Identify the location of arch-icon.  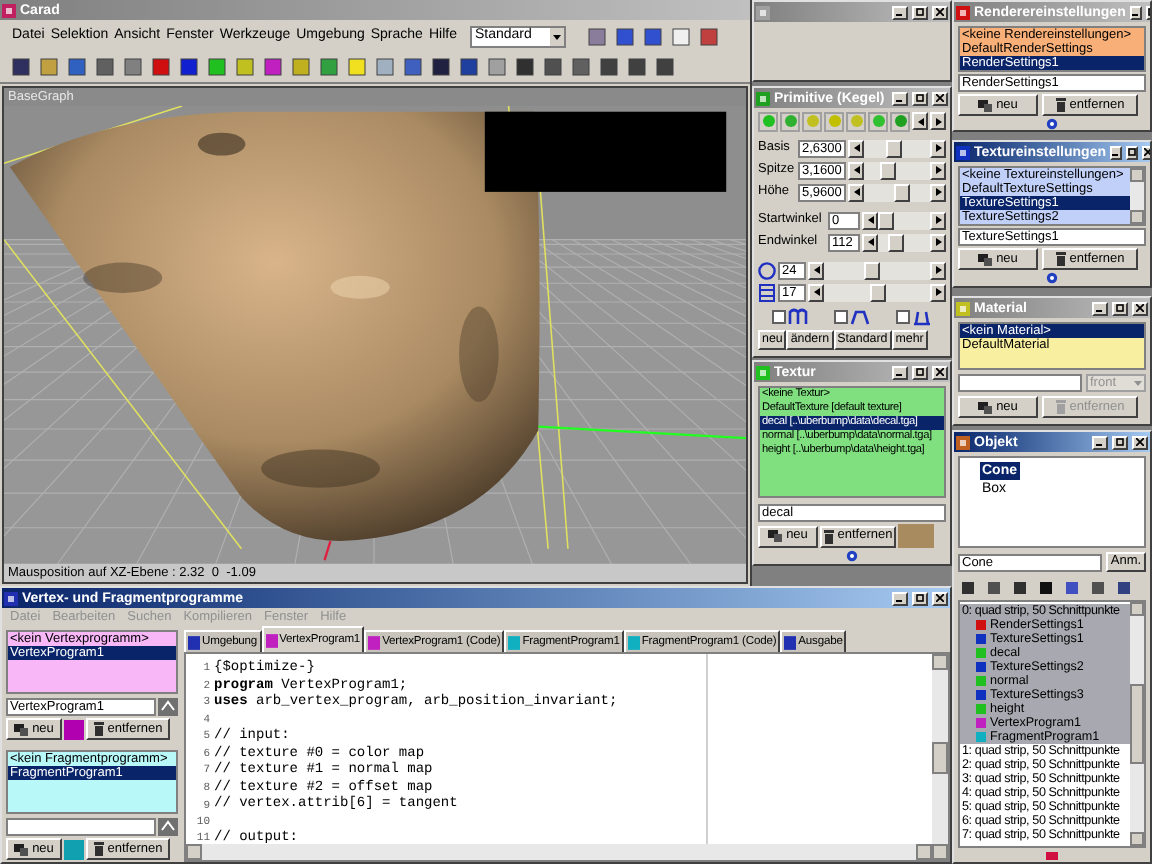
(859, 317).